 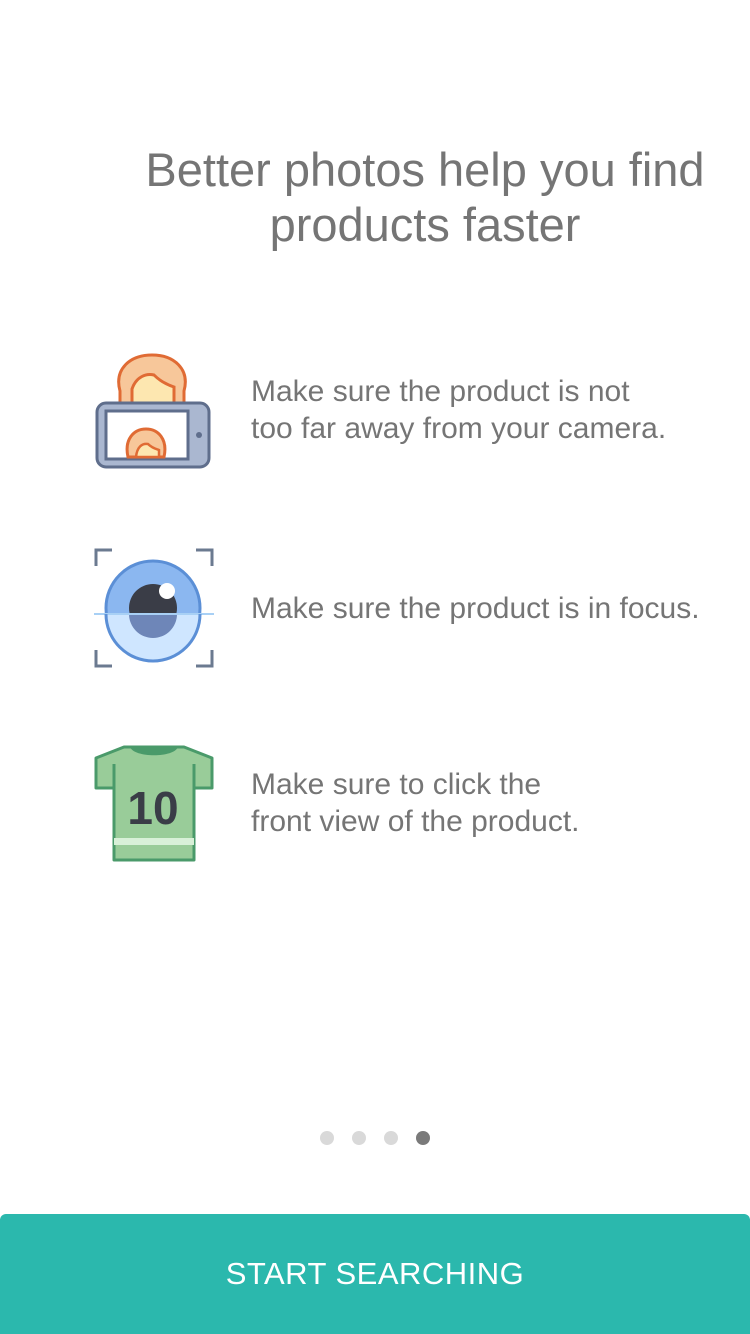 I want to click on title-line-1: Better photos help you find, so click(x=425, y=169).